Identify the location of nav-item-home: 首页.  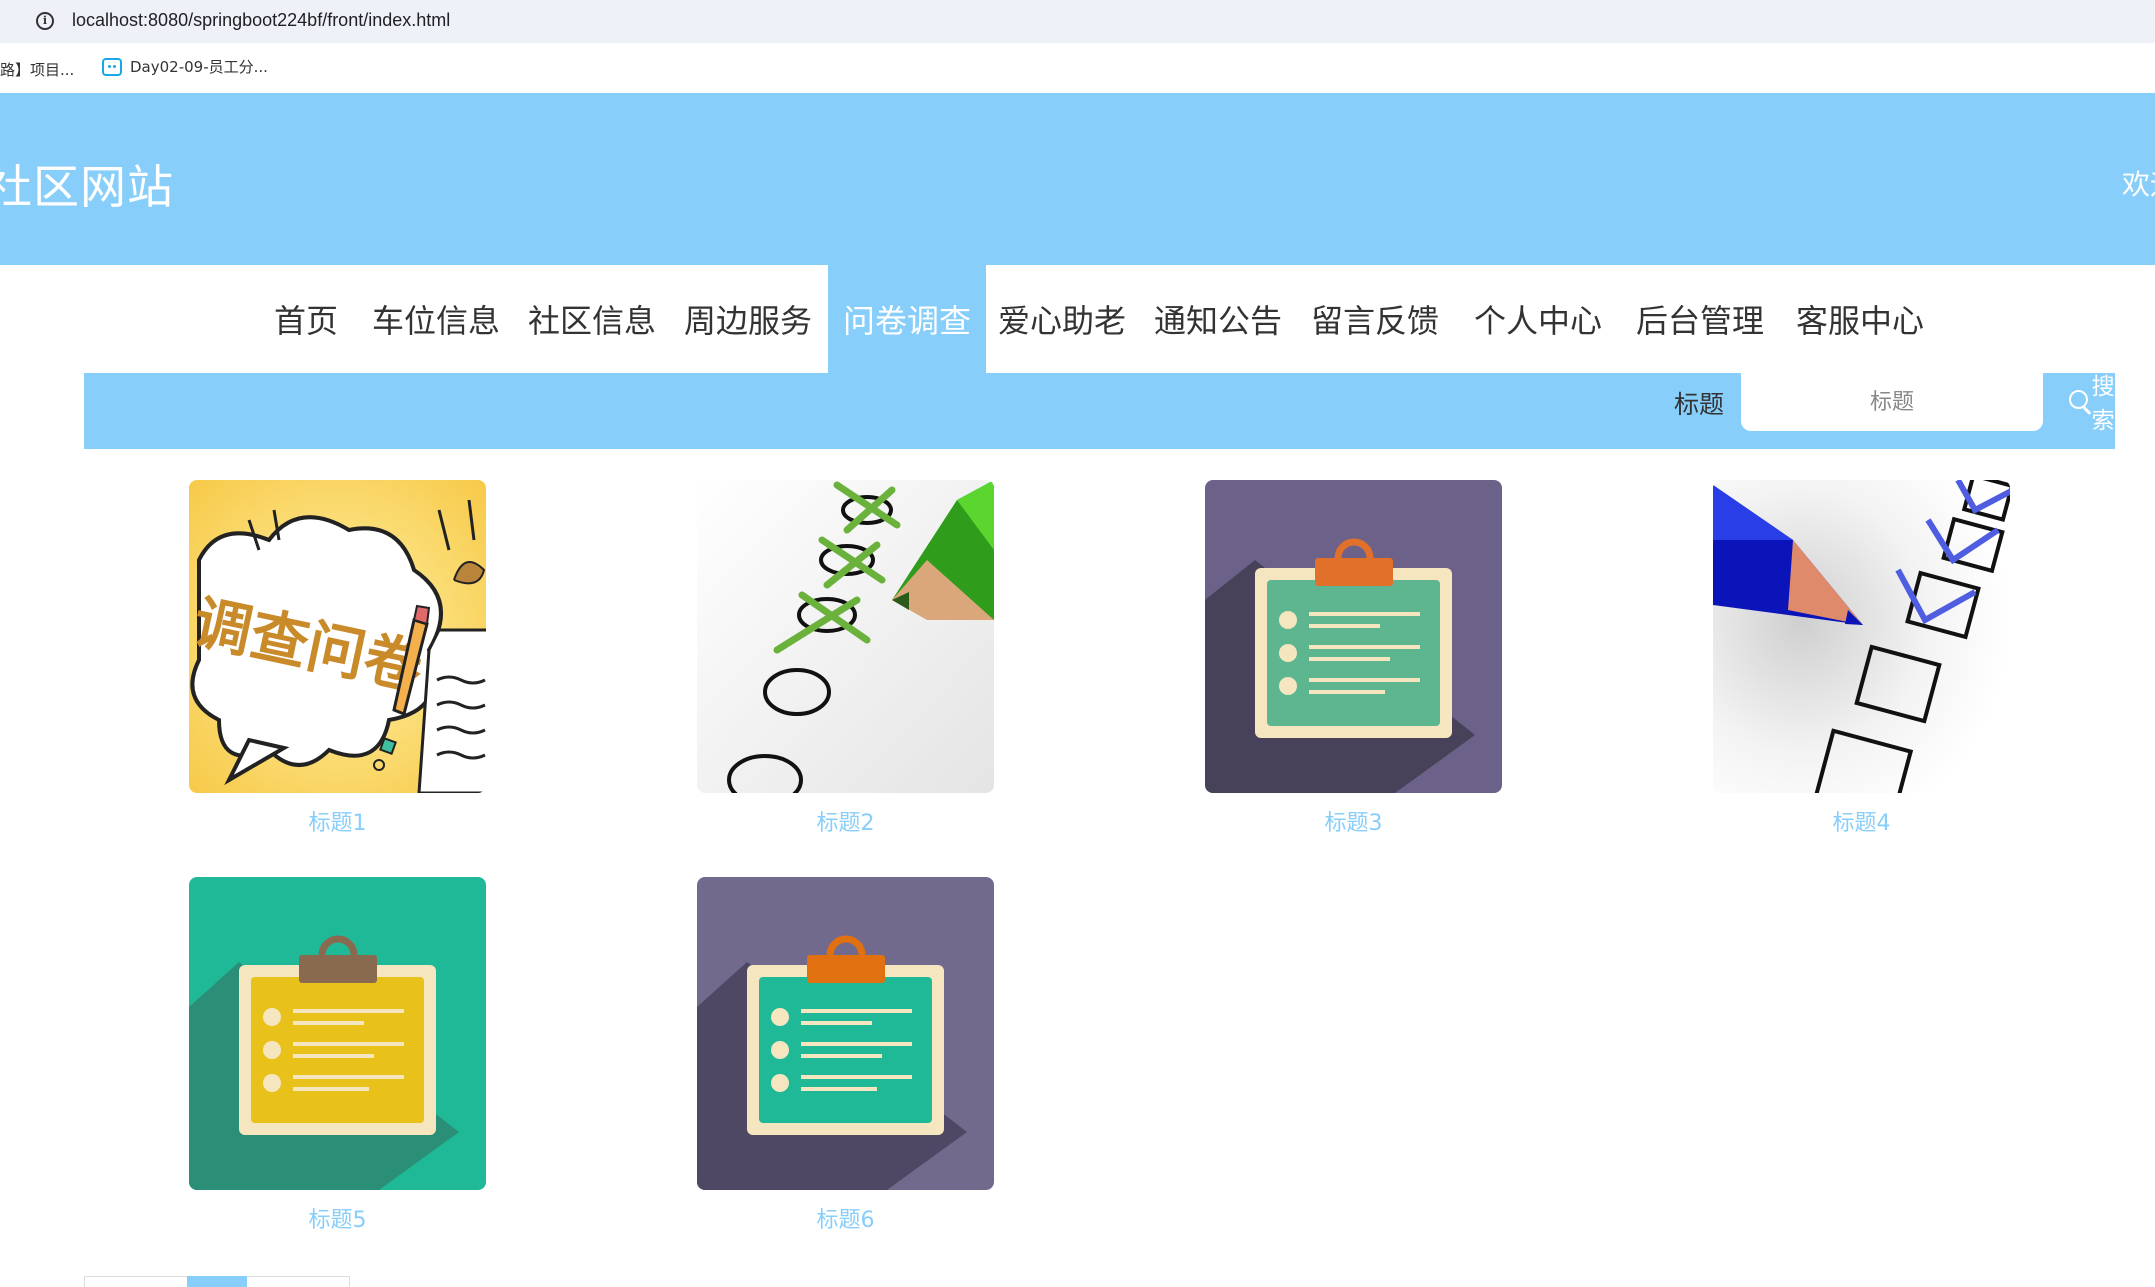
(306, 319).